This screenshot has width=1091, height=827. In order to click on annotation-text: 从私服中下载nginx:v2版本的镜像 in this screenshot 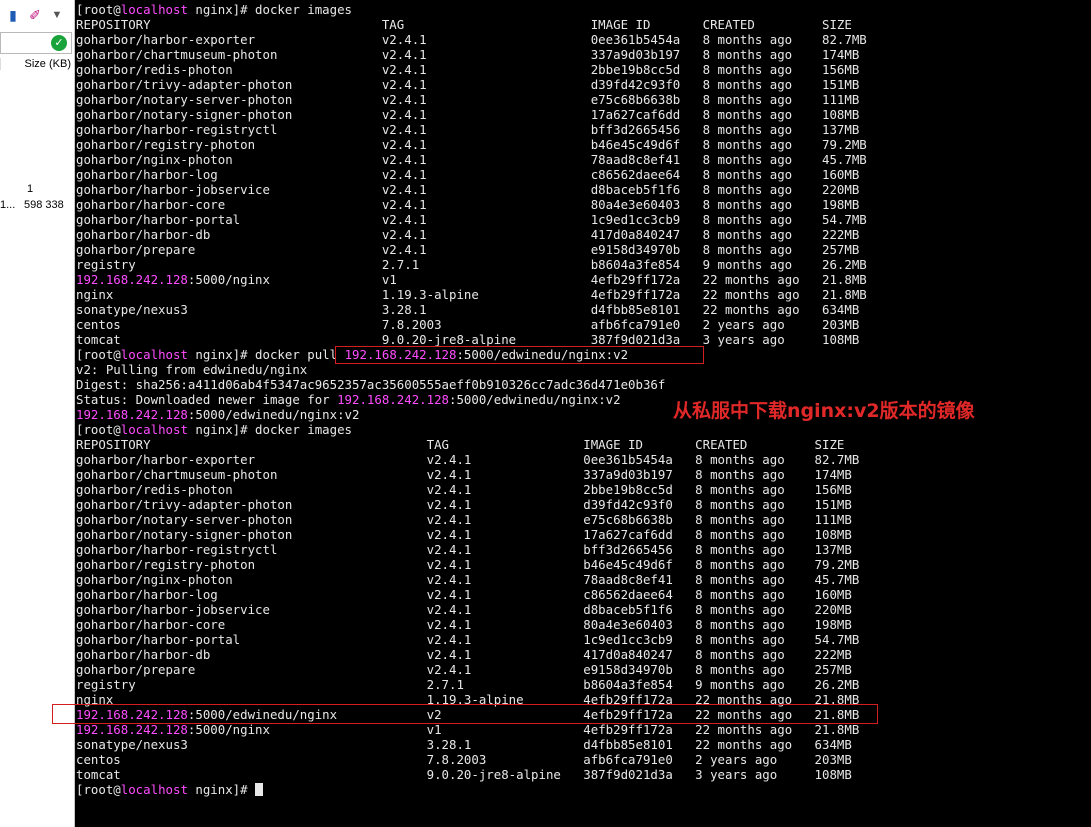, I will do `click(824, 411)`.